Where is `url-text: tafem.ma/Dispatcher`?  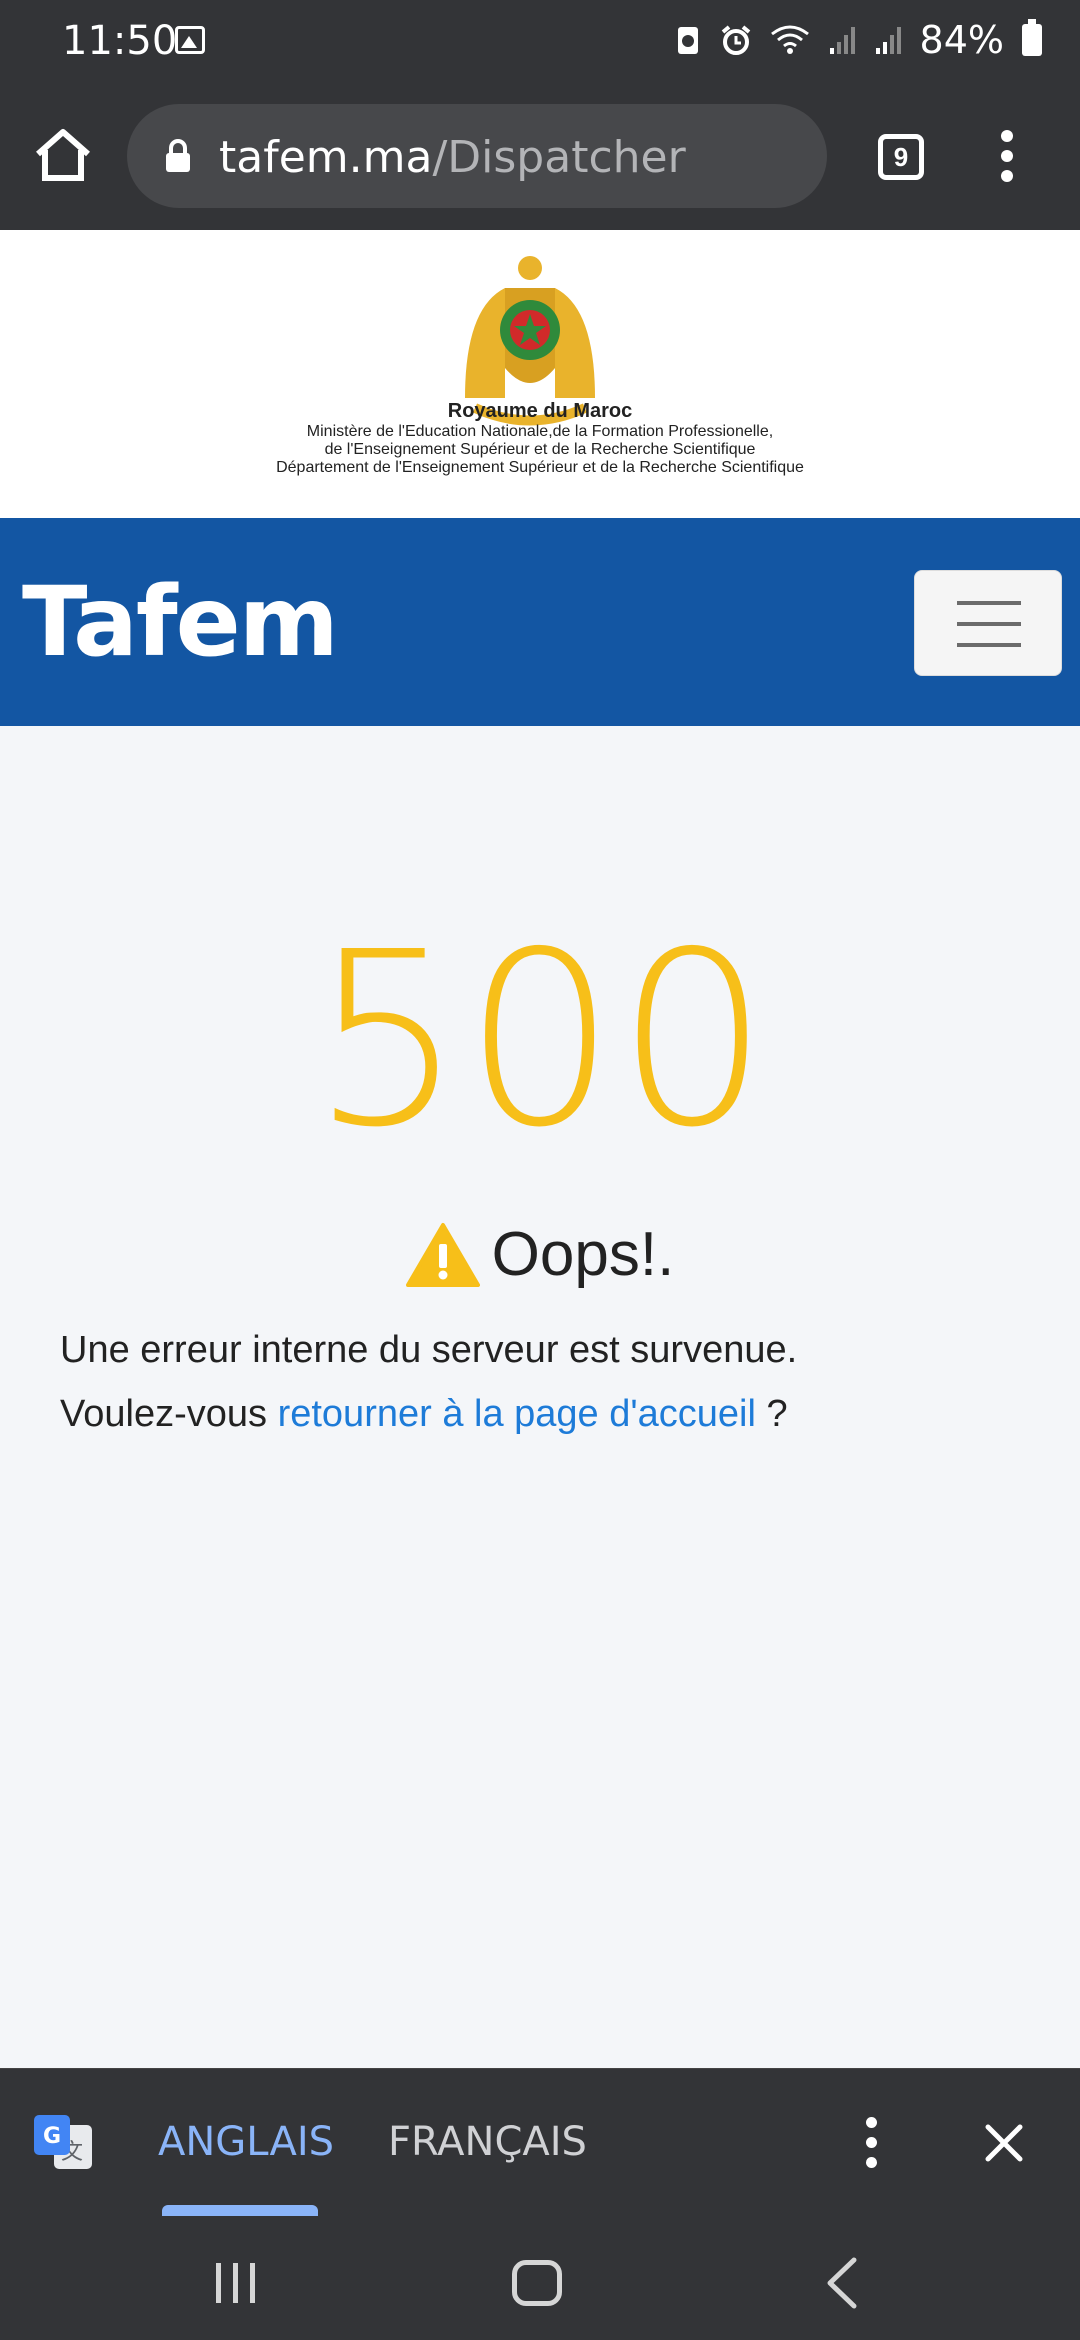 url-text: tafem.ma/Dispatcher is located at coordinates (452, 157).